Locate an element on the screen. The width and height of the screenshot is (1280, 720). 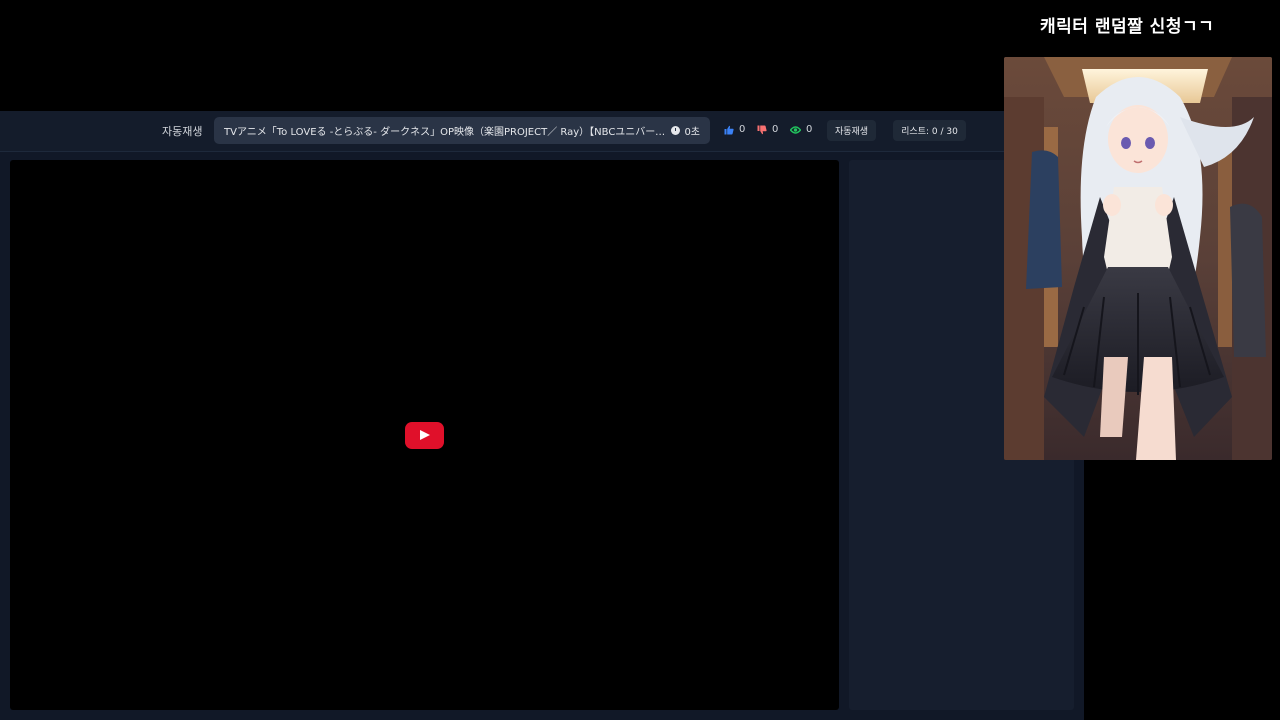
thumbs-down-icon is located at coordinates (762, 129).